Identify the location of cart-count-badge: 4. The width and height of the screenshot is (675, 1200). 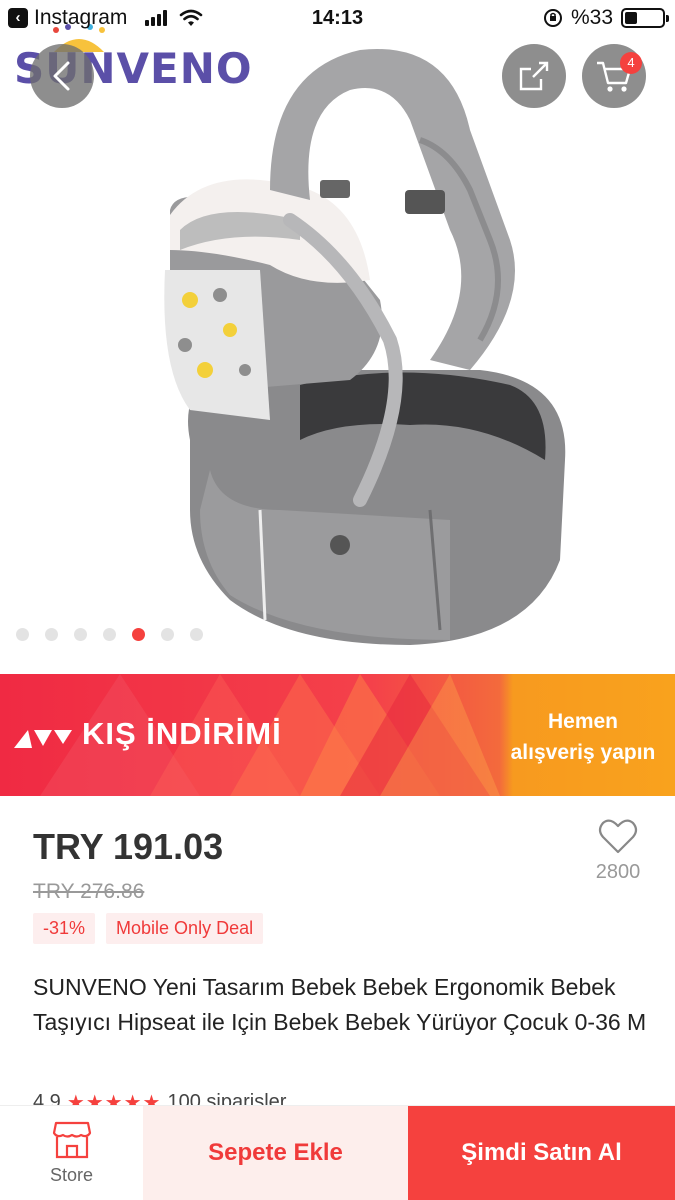
(631, 63).